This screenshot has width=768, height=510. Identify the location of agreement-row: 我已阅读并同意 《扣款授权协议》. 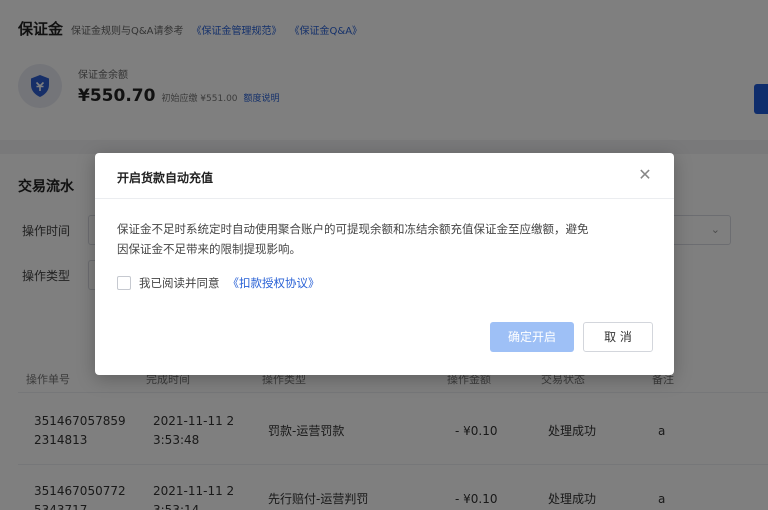
(218, 283).